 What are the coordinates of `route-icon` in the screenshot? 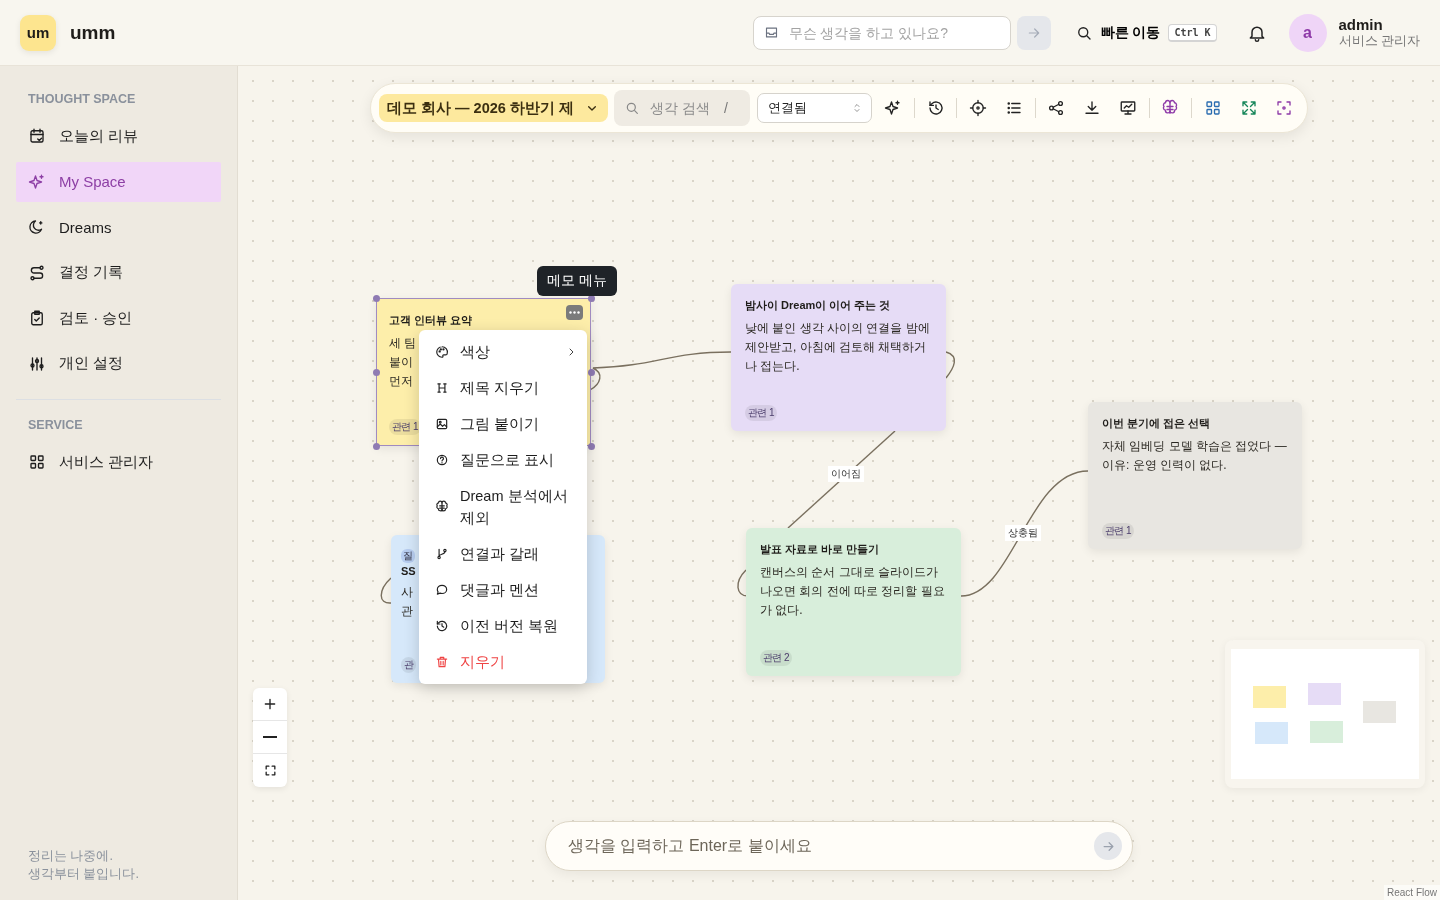 It's located at (37, 272).